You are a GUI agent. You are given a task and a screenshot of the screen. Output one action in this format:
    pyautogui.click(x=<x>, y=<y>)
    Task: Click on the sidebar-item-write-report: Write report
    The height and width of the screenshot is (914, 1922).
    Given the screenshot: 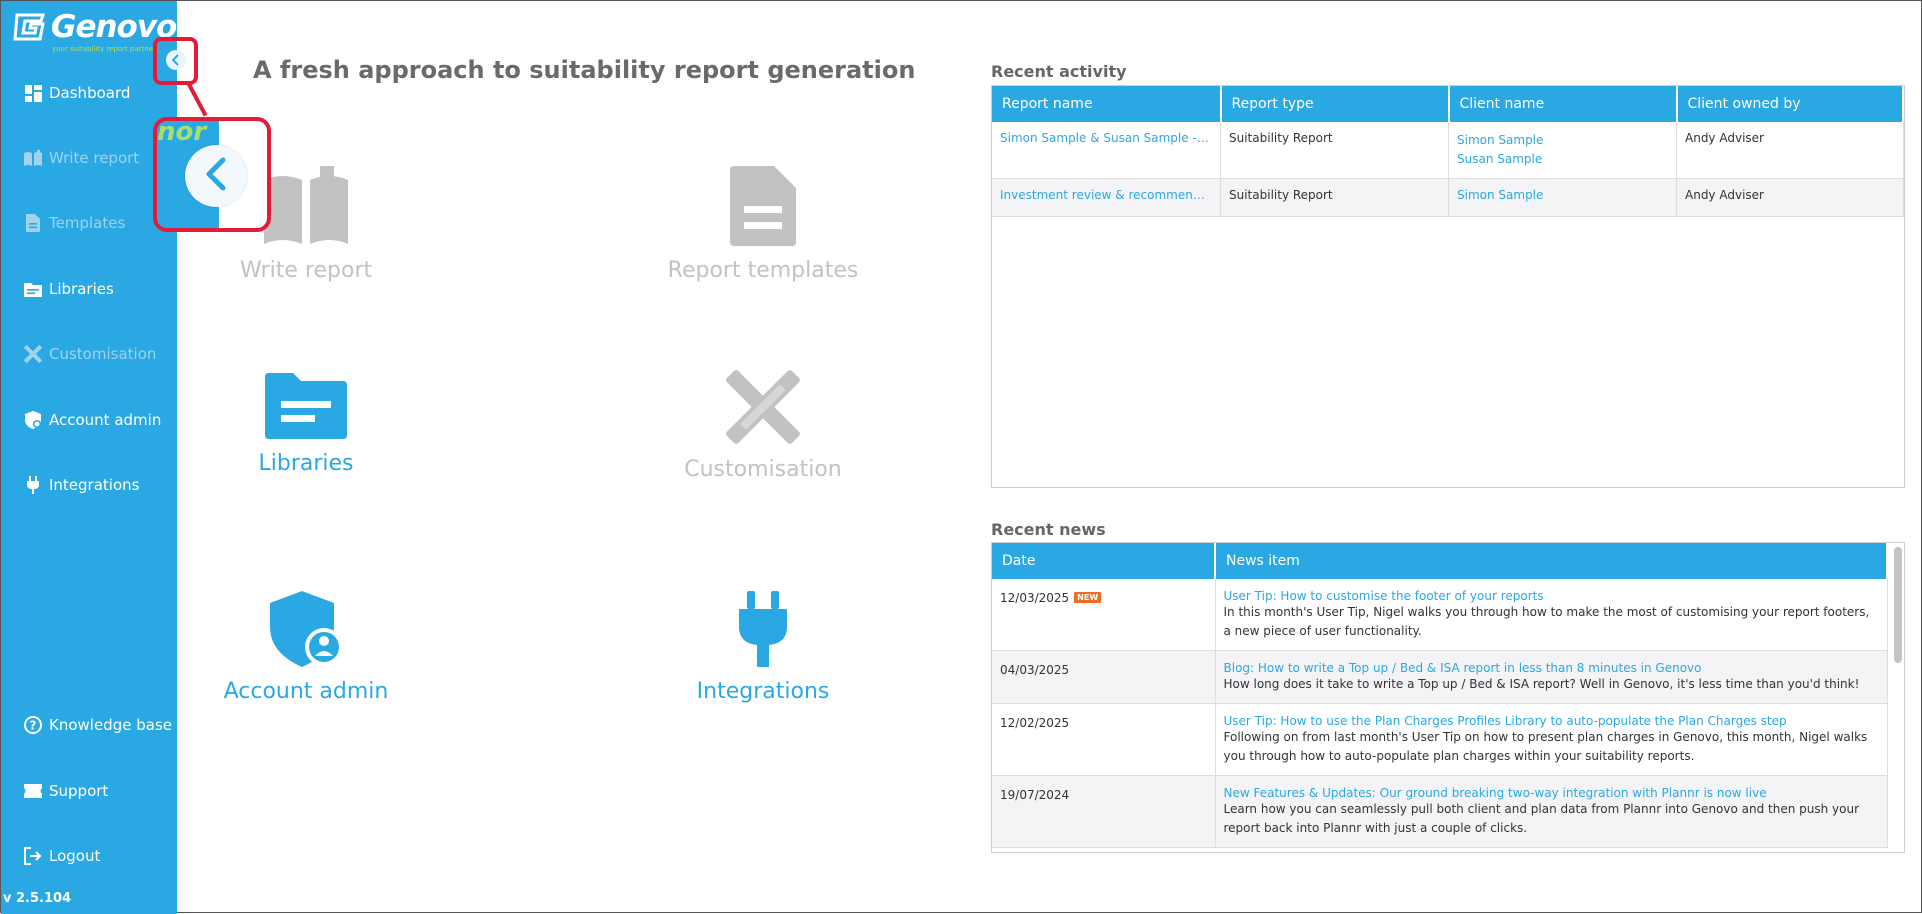 What is the action you would take?
    pyautogui.click(x=81, y=158)
    